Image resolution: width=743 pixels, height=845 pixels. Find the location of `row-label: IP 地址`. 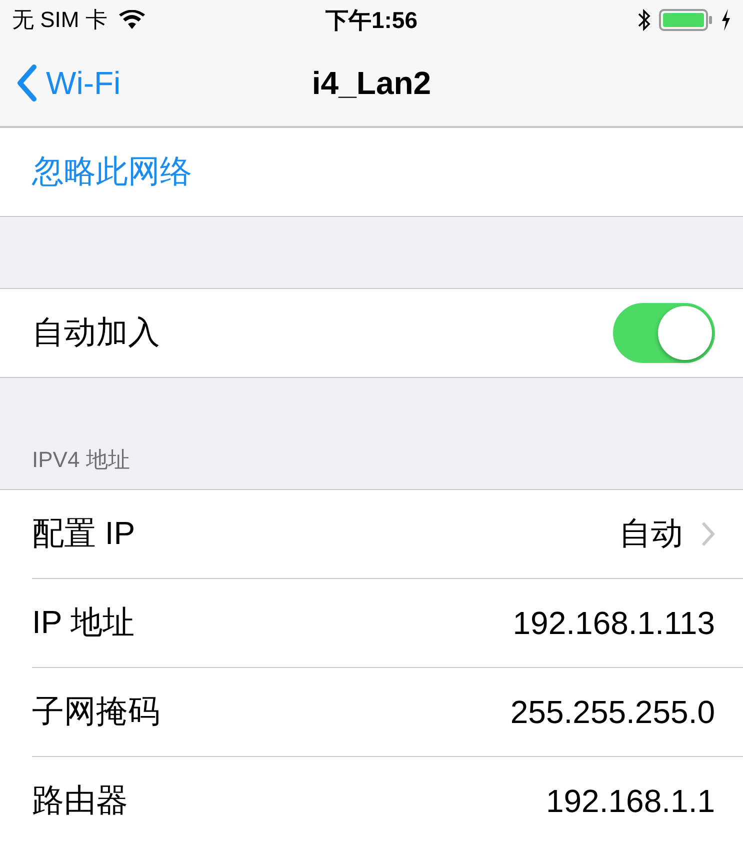

row-label: IP 地址 is located at coordinates (83, 622).